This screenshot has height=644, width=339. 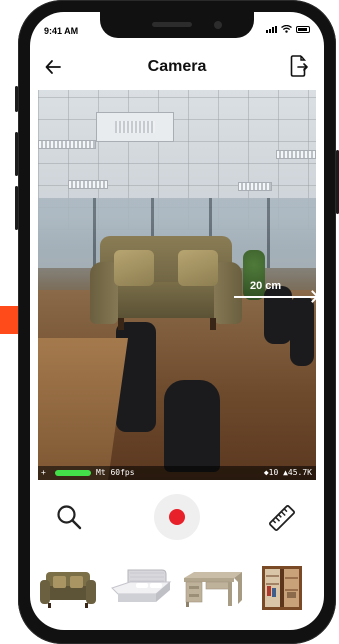 I want to click on status-icons, so click(x=288, y=29).